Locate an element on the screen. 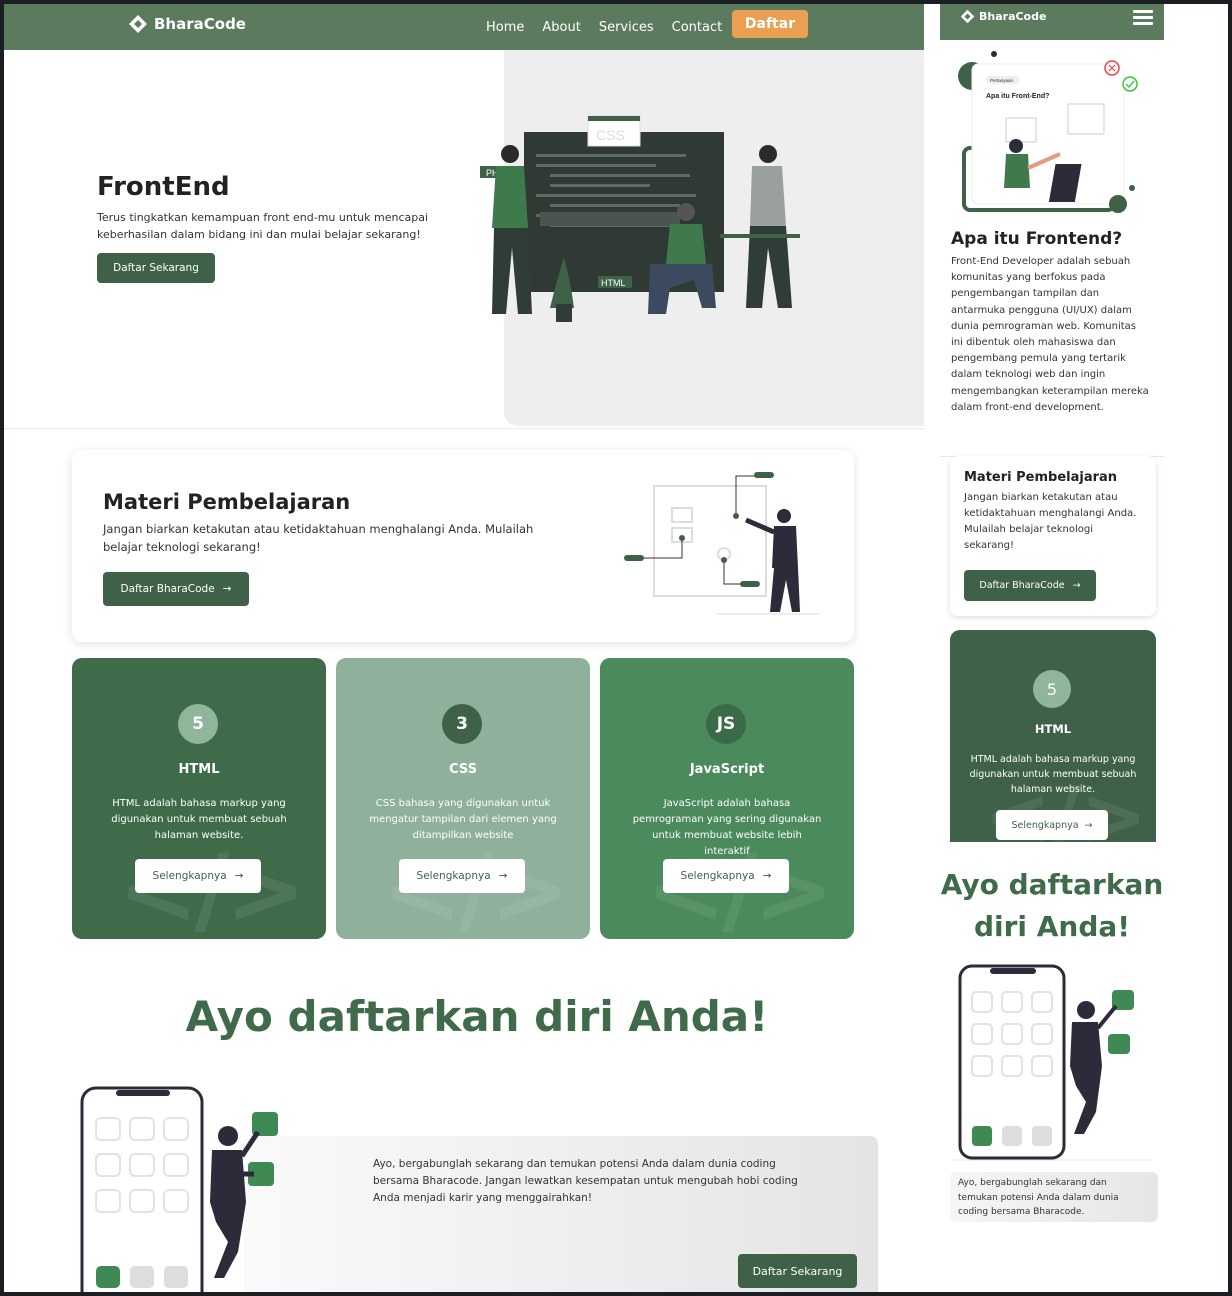 This screenshot has height=1296, width=1232. daftar-bharacode-button: Daftar BharaCode → is located at coordinates (176, 589).